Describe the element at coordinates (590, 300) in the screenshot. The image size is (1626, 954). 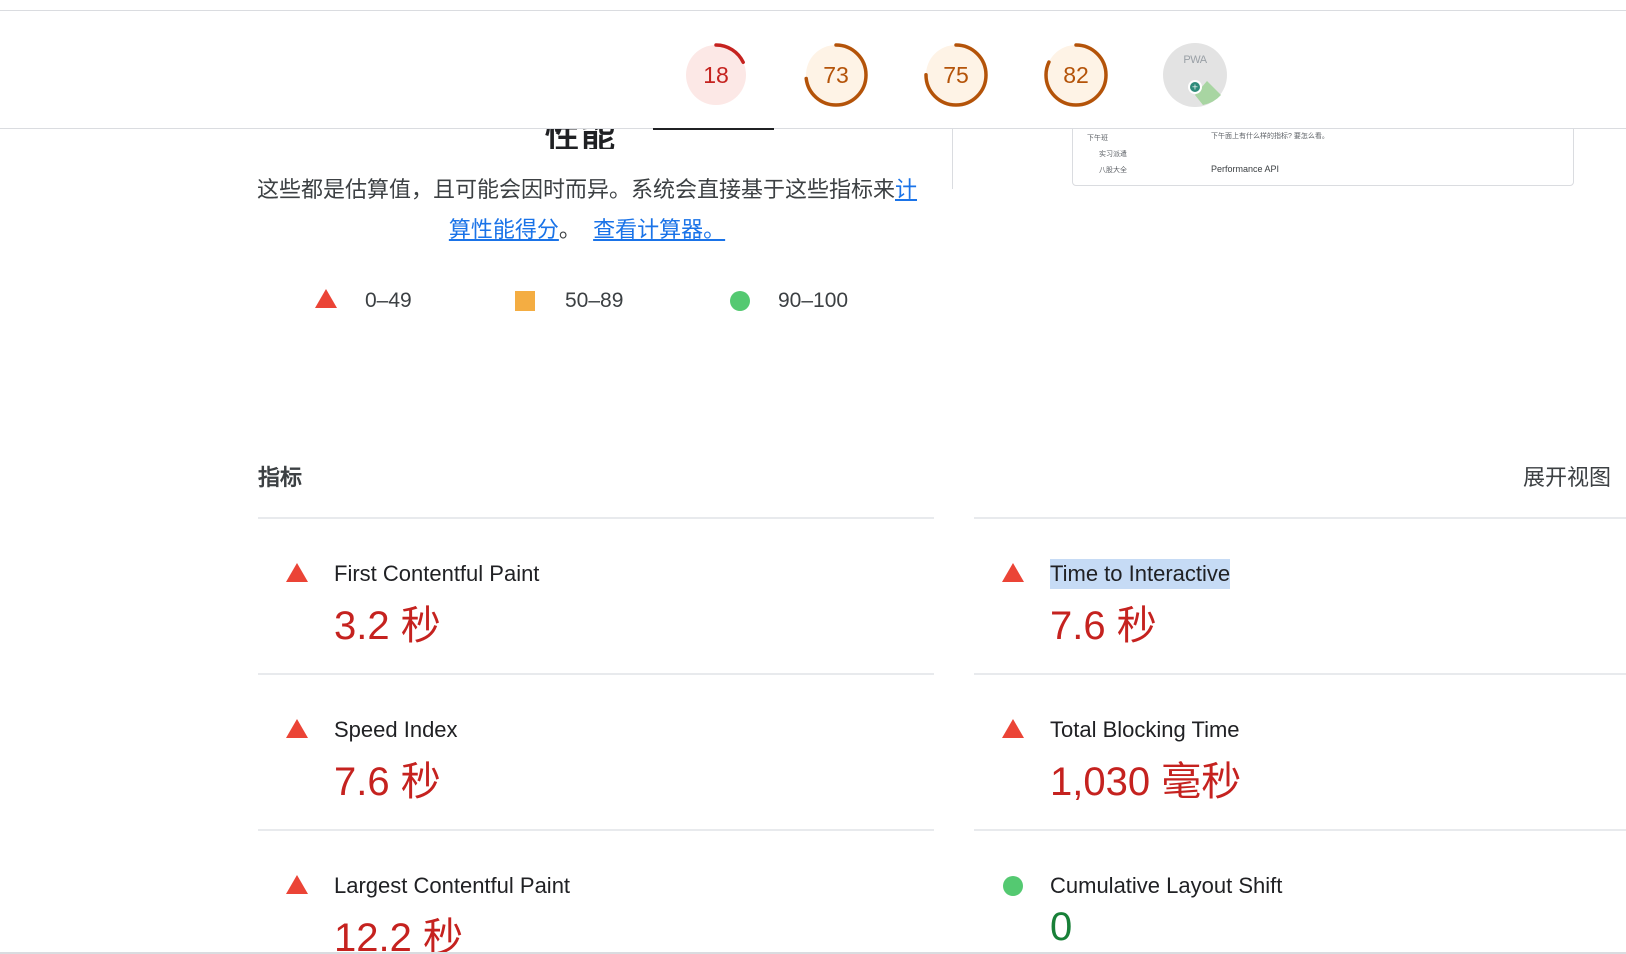
I see `legend-average: 50–89` at that location.